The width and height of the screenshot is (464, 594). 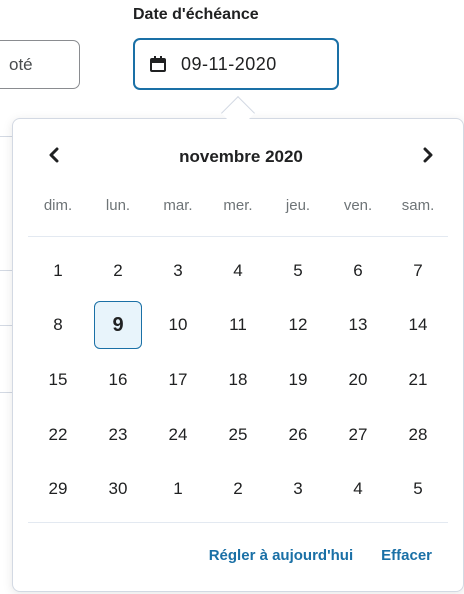 I want to click on calendar-day: 28, so click(x=418, y=435).